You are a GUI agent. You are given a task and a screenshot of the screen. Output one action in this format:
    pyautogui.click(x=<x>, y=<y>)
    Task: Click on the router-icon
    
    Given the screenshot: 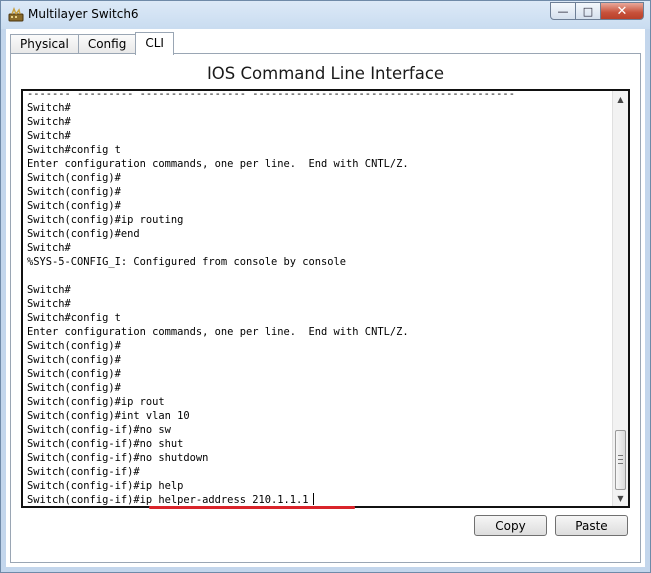 What is the action you would take?
    pyautogui.click(x=16, y=14)
    